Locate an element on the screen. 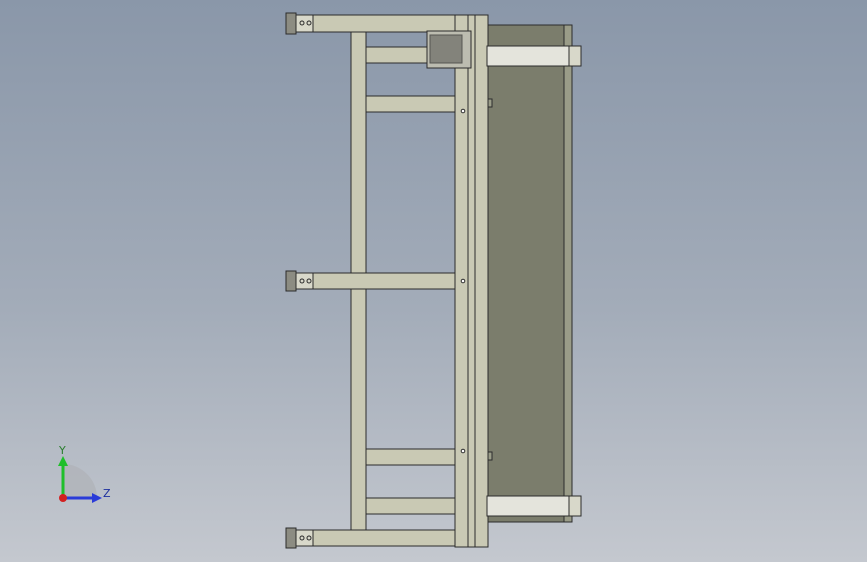 The image size is (867, 562). belt-side-rail is located at coordinates (568, 273).